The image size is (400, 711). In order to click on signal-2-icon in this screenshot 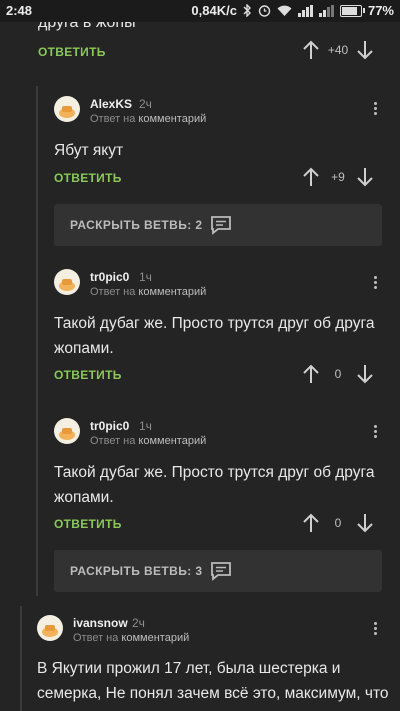, I will do `click(326, 10)`.